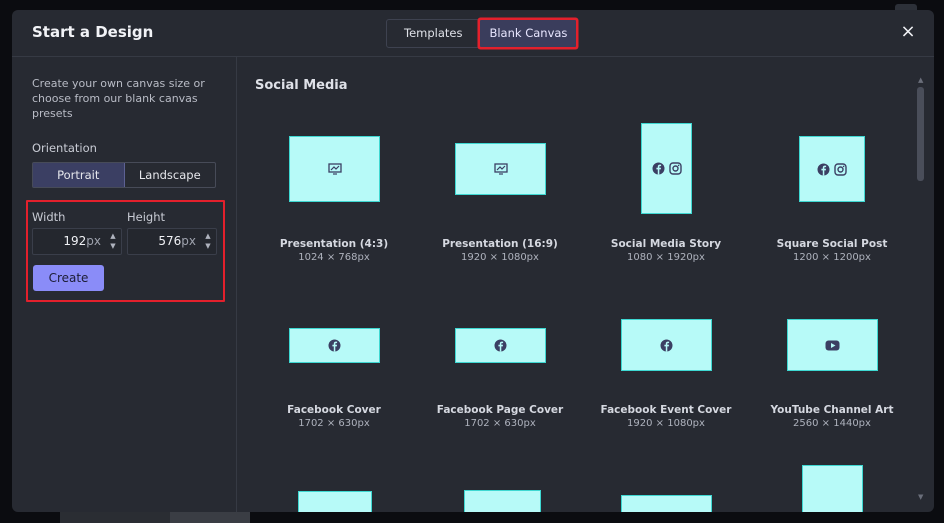 Image resolution: width=944 pixels, height=523 pixels. Describe the element at coordinates (188, 241) in the screenshot. I see `height-unit: px` at that location.